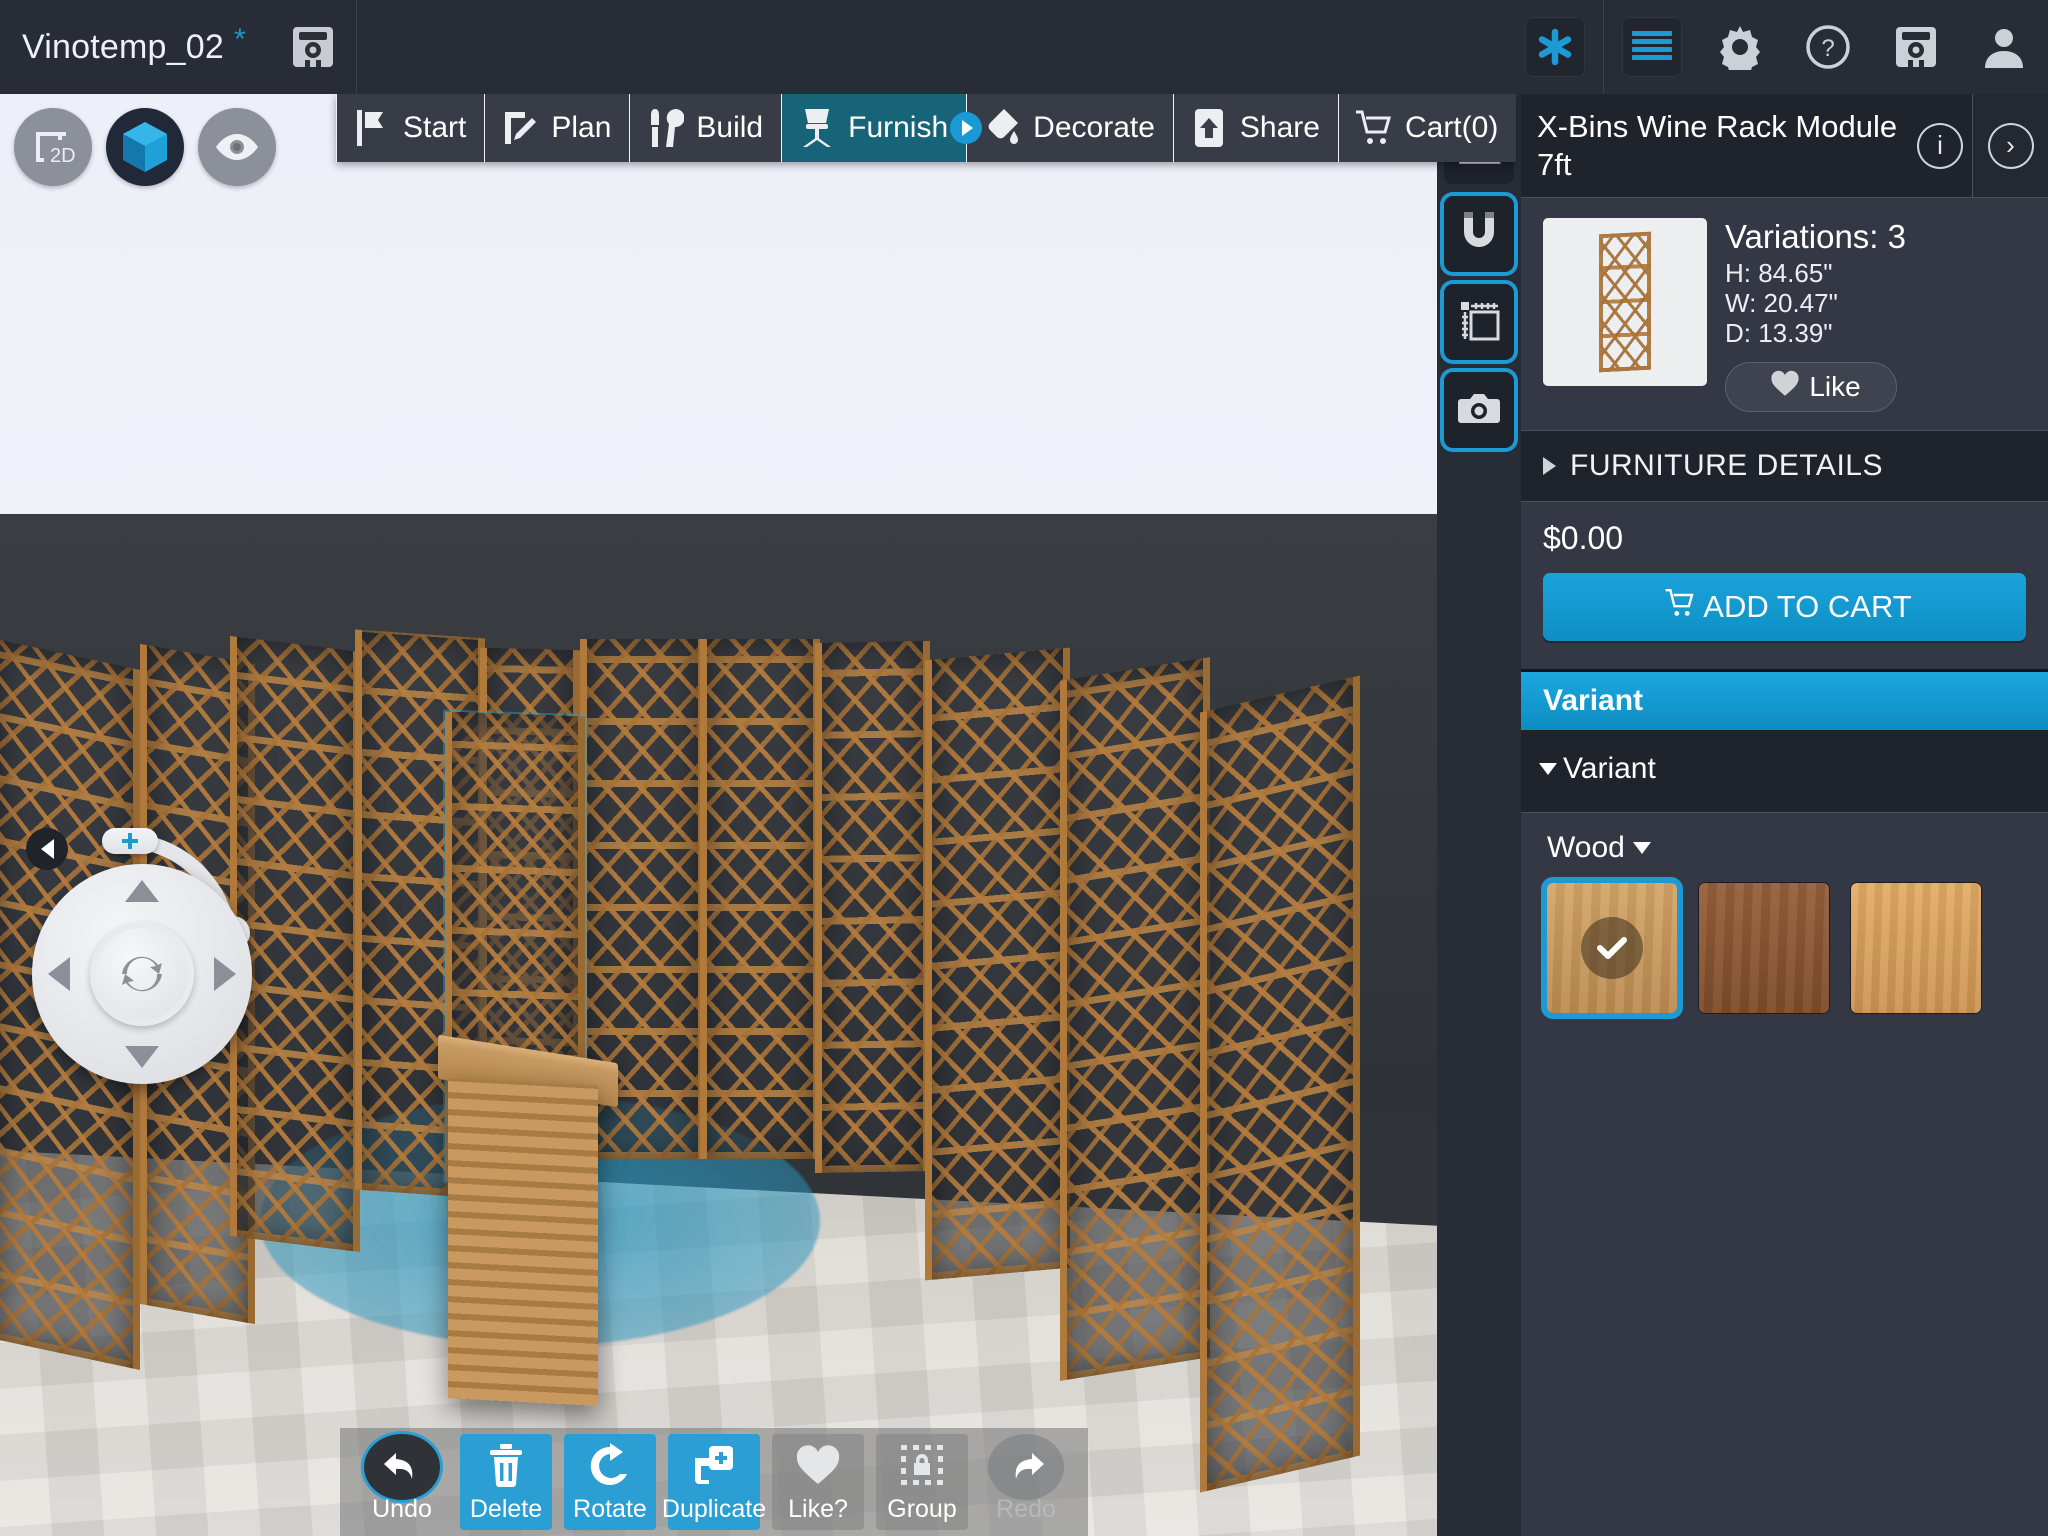 The height and width of the screenshot is (1536, 2048). What do you see at coordinates (1609, 768) in the screenshot?
I see `variant-subsection-label: Variant` at bounding box center [1609, 768].